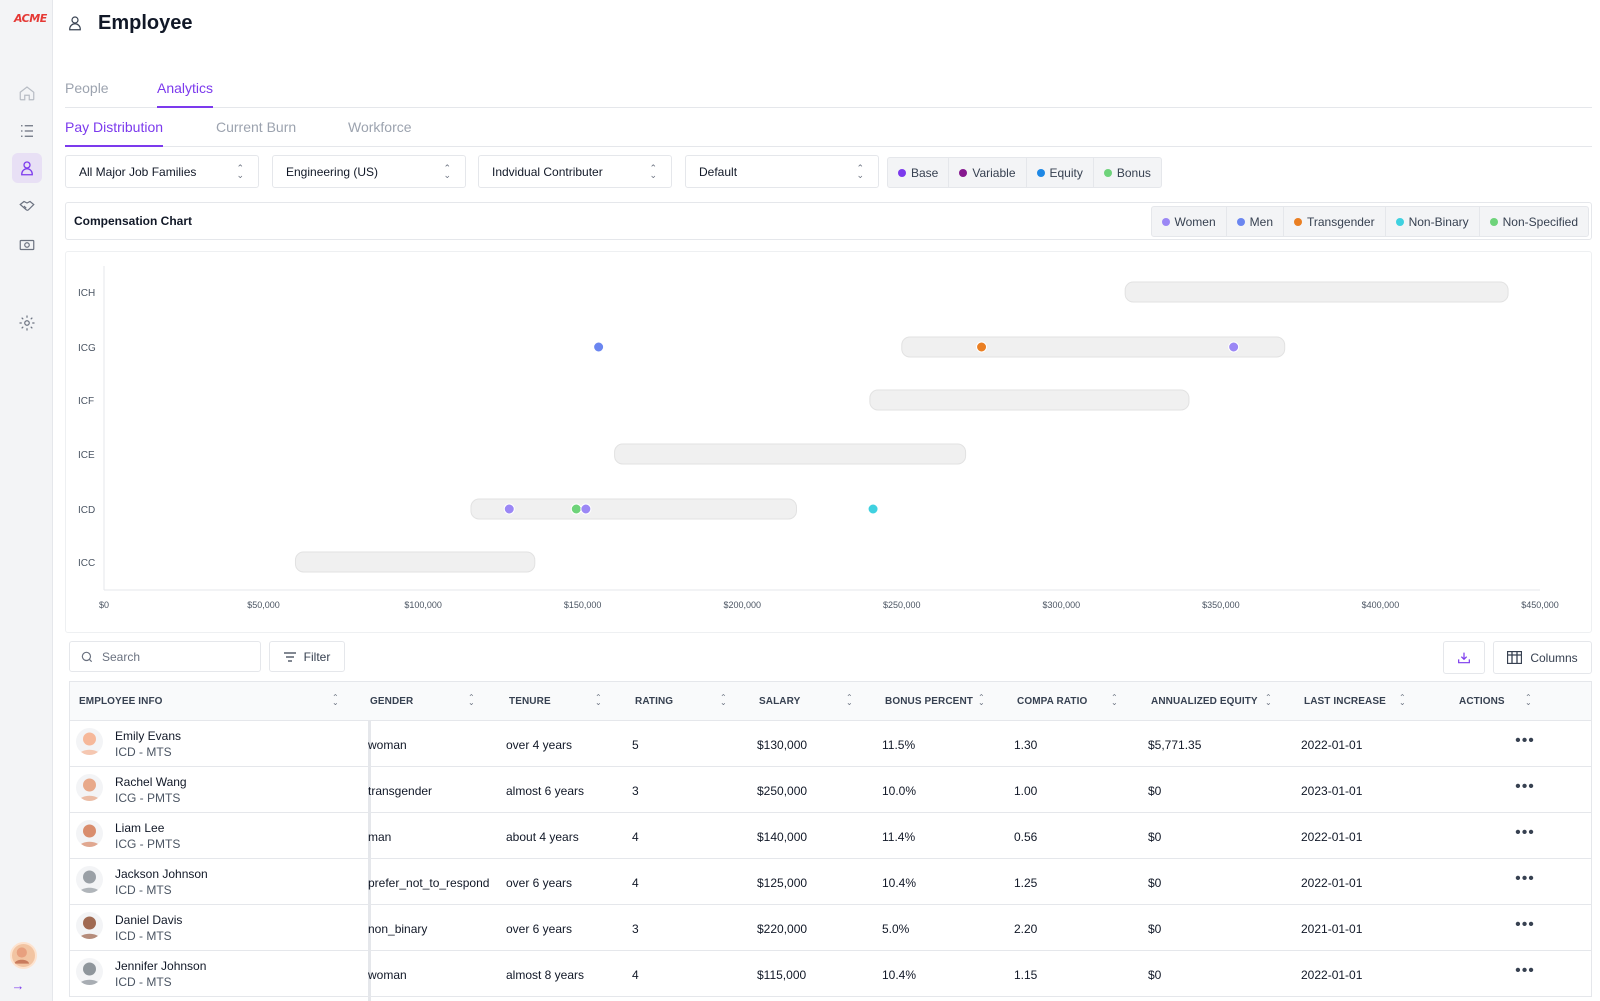  I want to click on list-icon, so click(27, 131).